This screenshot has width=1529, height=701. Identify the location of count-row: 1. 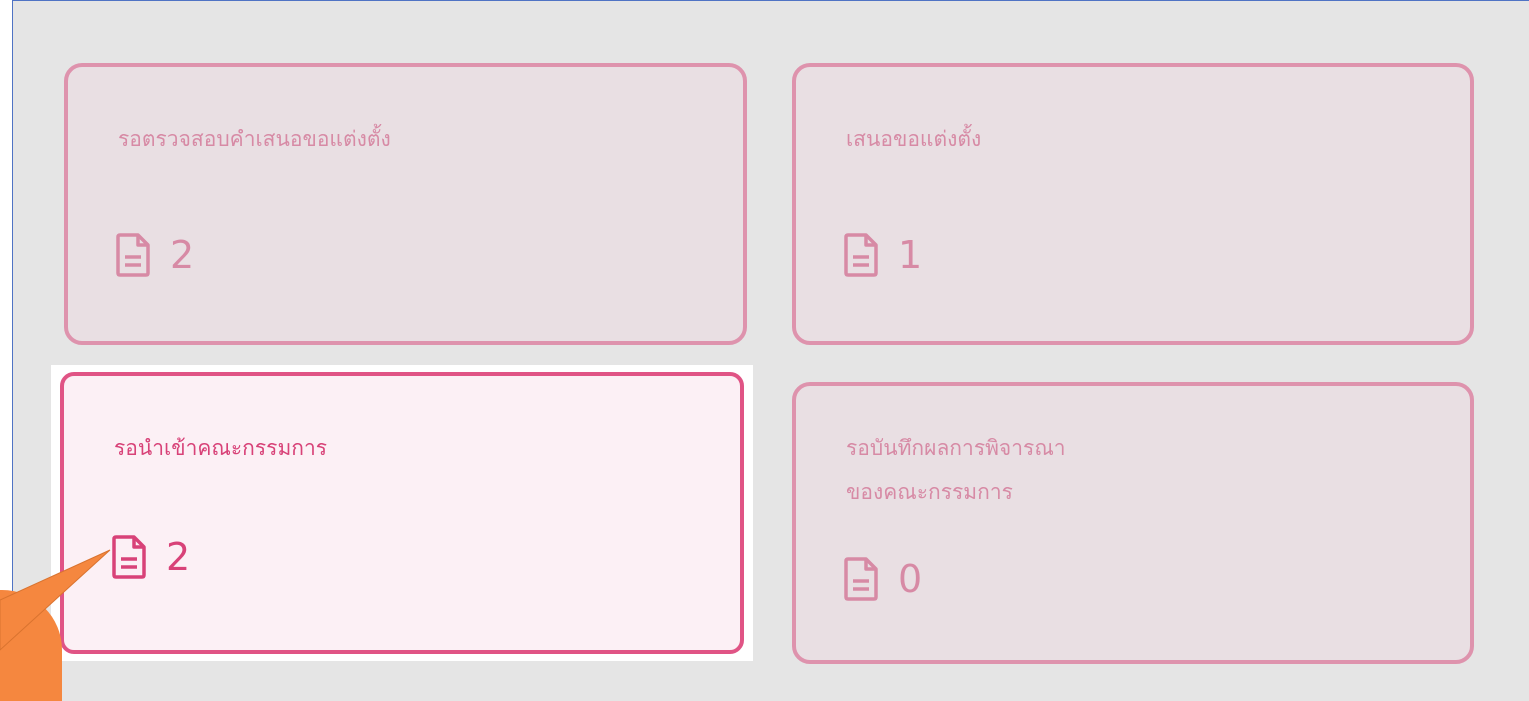
(882, 255).